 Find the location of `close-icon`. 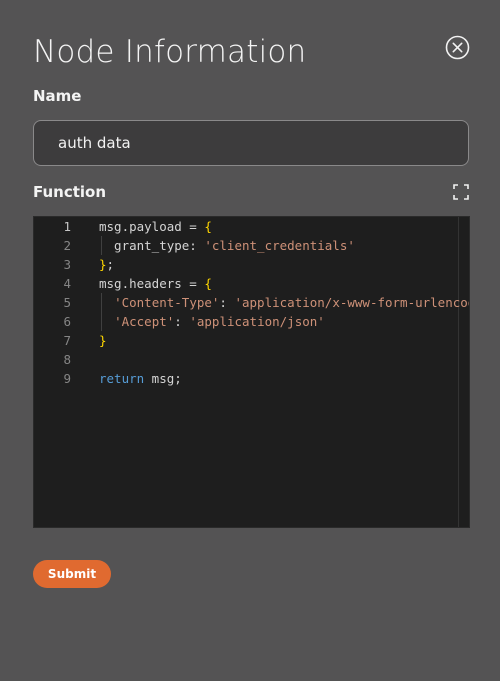

close-icon is located at coordinates (457, 47).